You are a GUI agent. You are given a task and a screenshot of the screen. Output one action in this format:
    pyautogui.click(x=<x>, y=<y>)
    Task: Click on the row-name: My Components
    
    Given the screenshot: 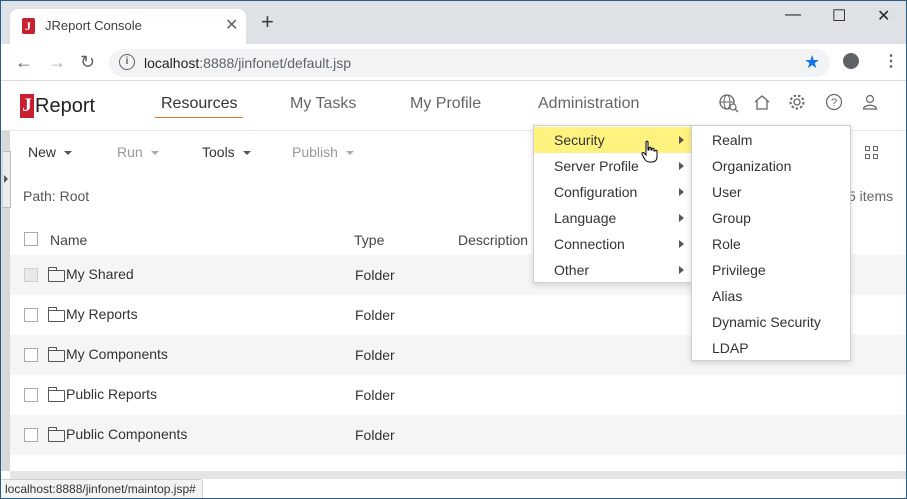 What is the action you would take?
    pyautogui.click(x=117, y=354)
    